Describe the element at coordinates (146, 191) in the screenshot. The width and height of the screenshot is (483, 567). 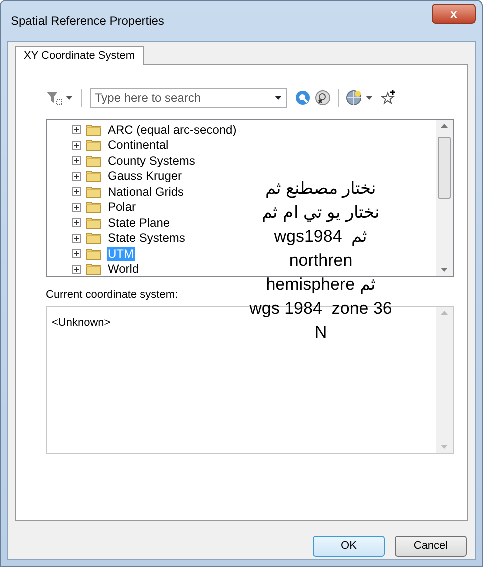
I see `tree-item: National Grids` at that location.